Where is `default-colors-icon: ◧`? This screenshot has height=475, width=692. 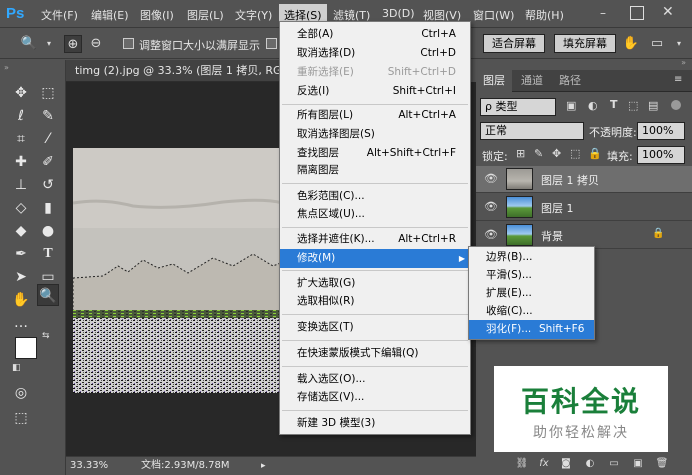 default-colors-icon: ◧ is located at coordinates (16, 368).